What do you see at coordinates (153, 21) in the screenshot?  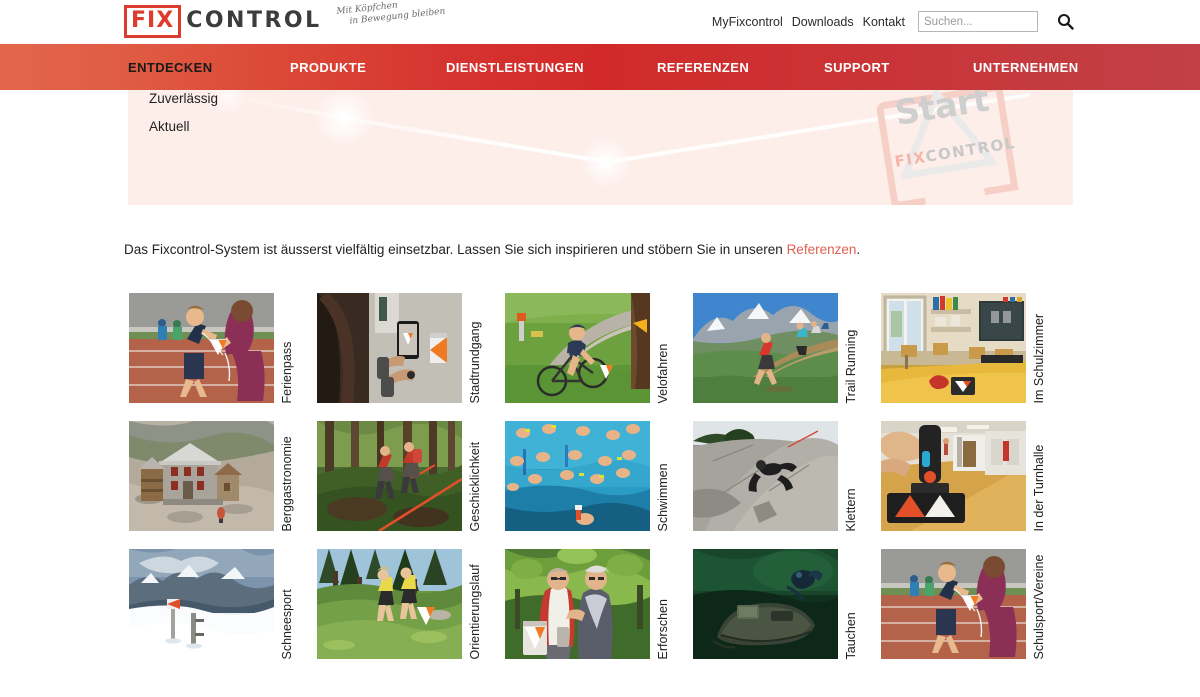 I see `logo-fix-mark: FIX` at bounding box center [153, 21].